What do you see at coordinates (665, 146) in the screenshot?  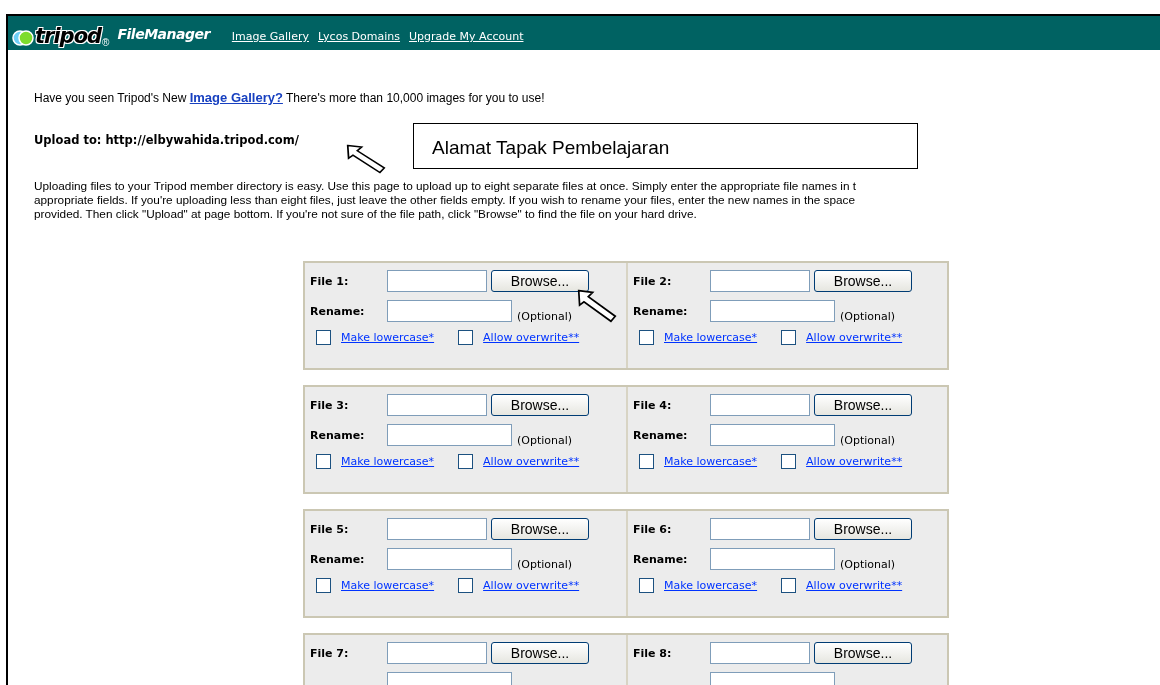 I see `callout-box: Alamat Tapak Pembelajaran` at bounding box center [665, 146].